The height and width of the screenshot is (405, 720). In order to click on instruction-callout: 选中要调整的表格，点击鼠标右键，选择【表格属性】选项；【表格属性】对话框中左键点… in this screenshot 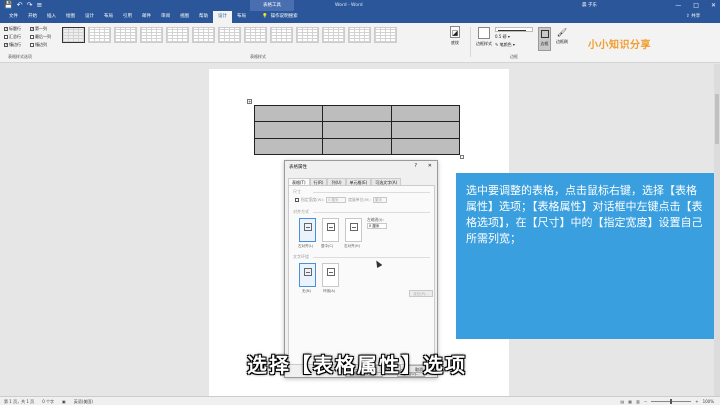, I will do `click(585, 256)`.